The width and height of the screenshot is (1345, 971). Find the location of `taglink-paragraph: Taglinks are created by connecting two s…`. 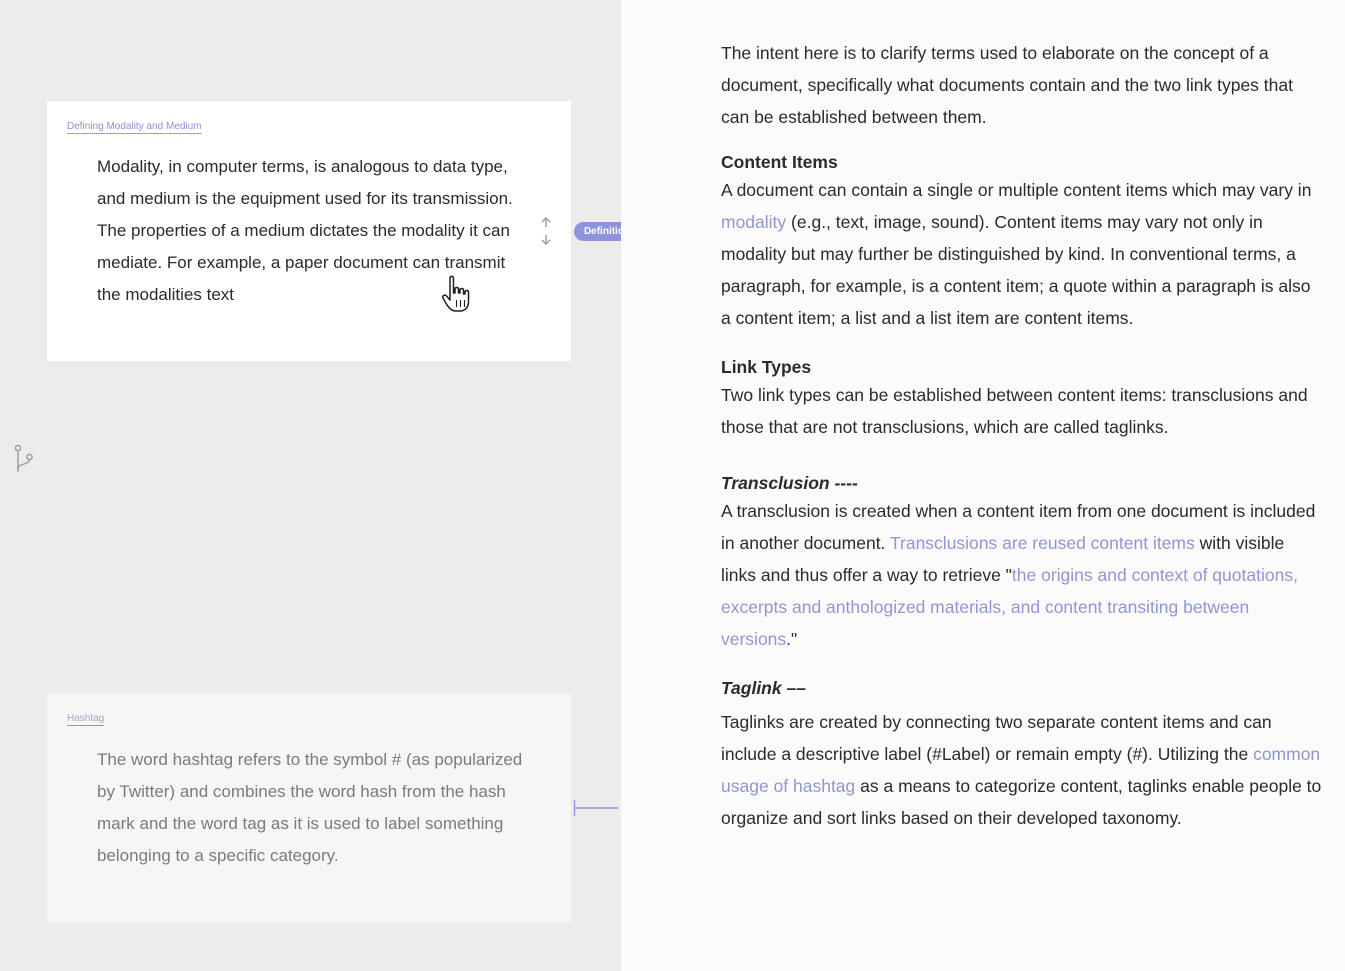

taglink-paragraph: Taglinks are created by connecting two s… is located at coordinates (1021, 770).